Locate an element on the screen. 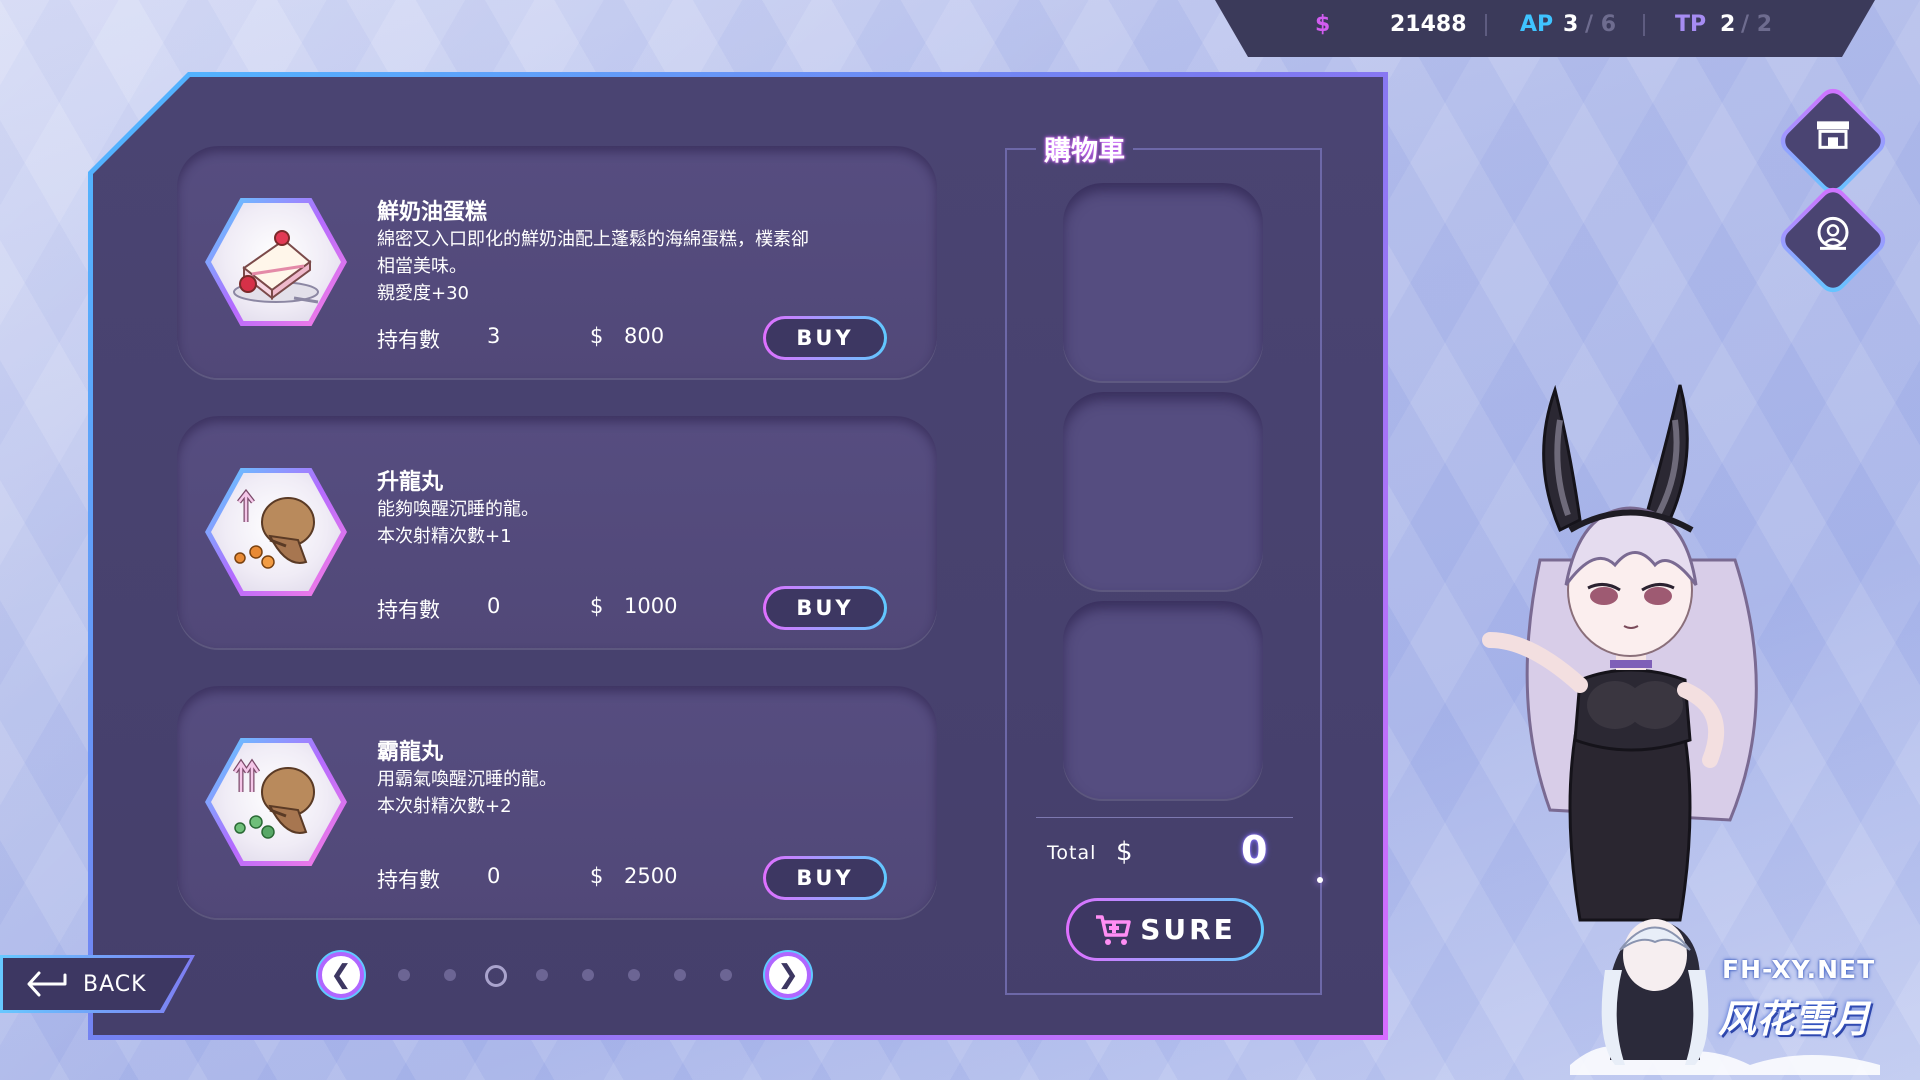  item-desc-line: 能夠喚醒沉睡的龍。 is located at coordinates (458, 509).